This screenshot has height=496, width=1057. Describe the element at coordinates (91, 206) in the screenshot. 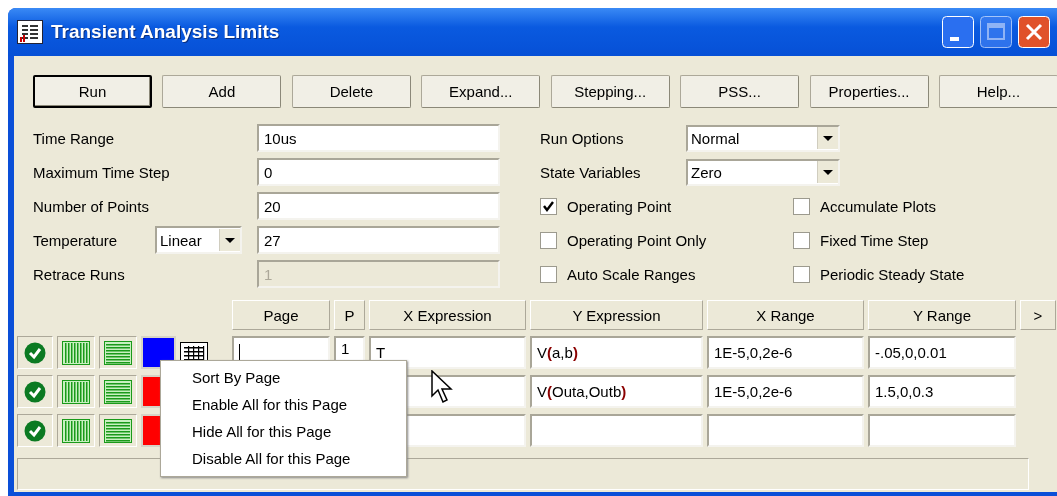

I see `field-label: Number of Points` at that location.